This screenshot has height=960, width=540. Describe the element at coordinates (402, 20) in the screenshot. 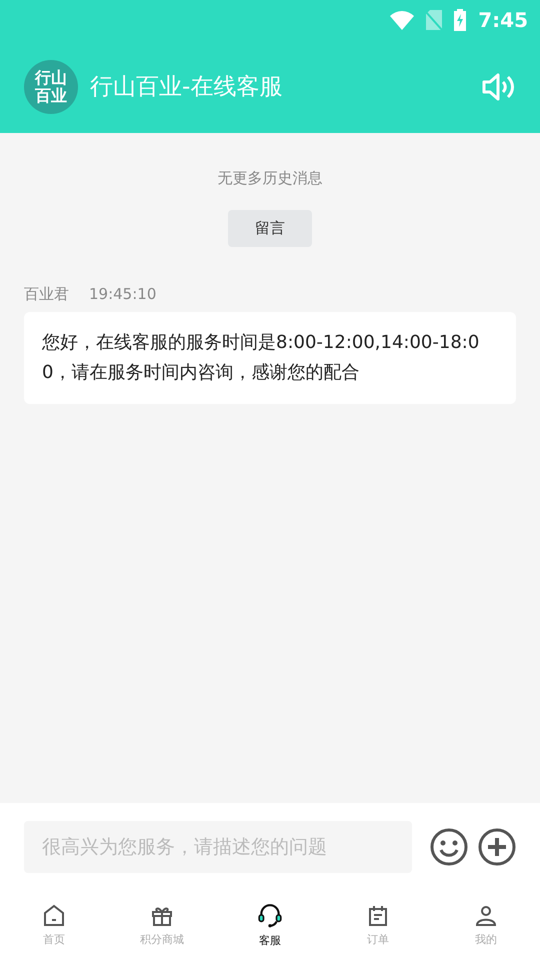

I see `wifi-icon` at that location.